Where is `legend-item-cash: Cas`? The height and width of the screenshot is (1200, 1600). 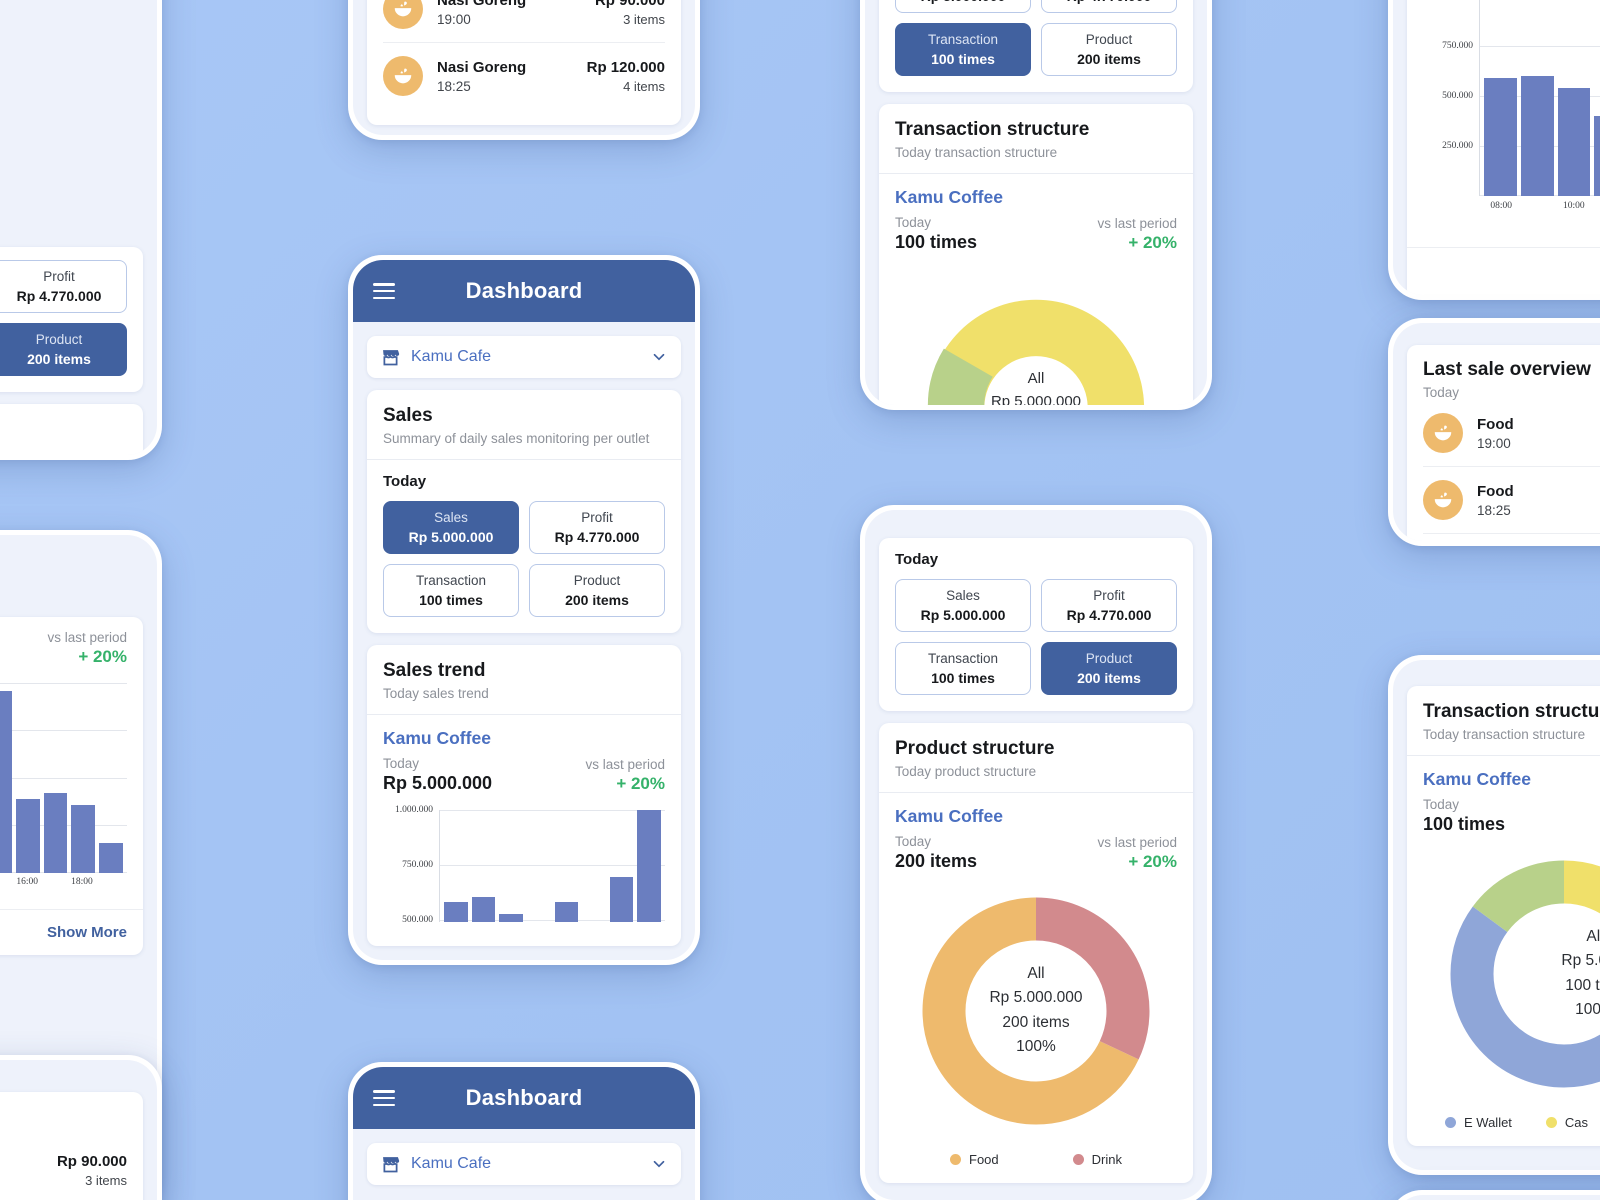
legend-item-cash: Cas is located at coordinates (1567, 1122).